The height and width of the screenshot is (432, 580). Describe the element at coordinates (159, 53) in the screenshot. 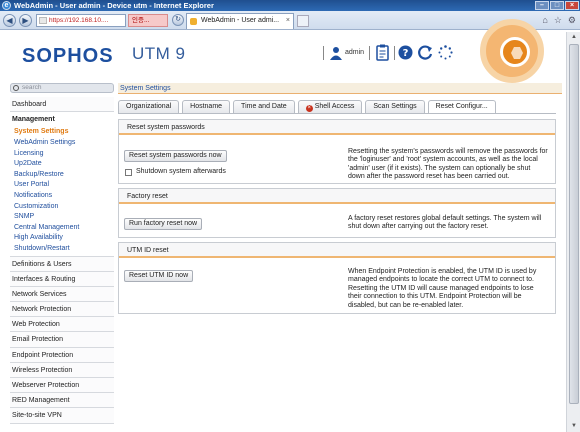

I see `product-name: UTM 9` at that location.